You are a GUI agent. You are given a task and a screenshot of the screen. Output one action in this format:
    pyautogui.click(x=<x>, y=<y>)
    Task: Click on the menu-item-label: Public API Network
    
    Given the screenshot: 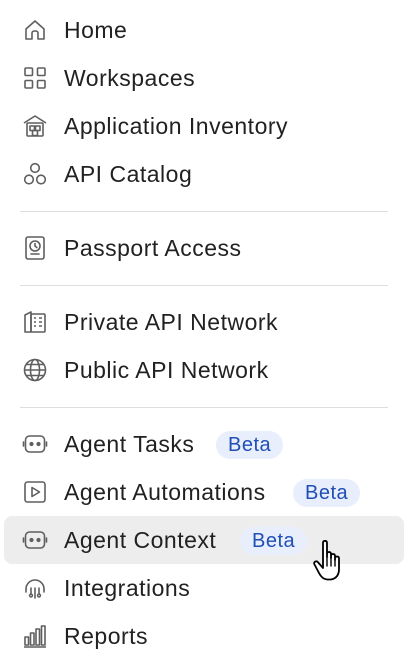 What is the action you would take?
    pyautogui.click(x=166, y=370)
    